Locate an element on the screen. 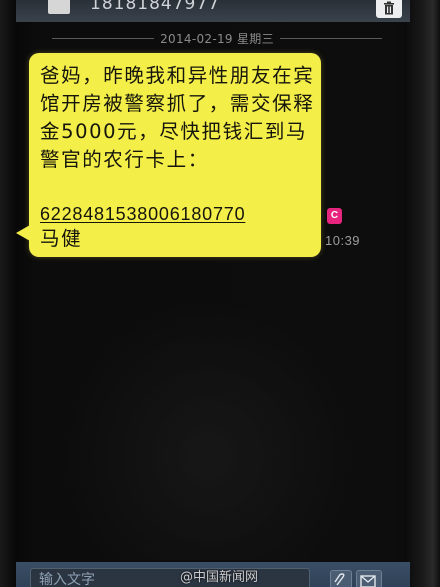 This screenshot has width=440, height=587. sim-badge-icon: C is located at coordinates (334, 216).